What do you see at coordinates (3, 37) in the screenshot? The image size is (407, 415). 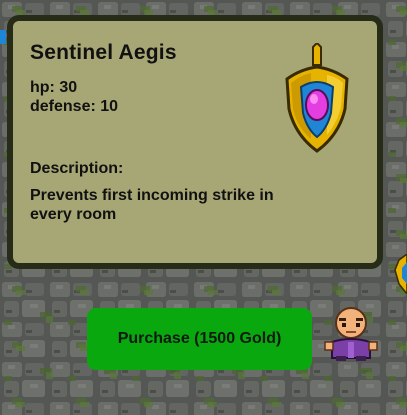 I see `edge-gem-icon` at bounding box center [3, 37].